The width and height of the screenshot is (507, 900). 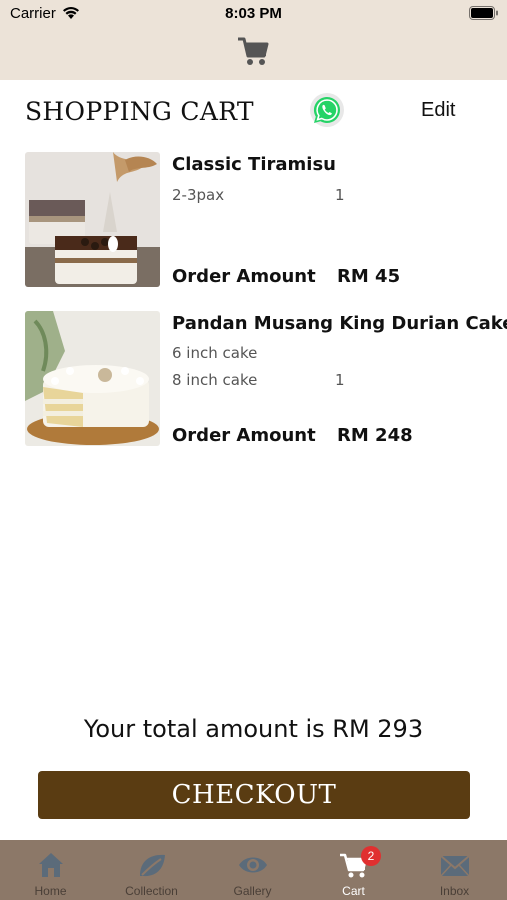 I want to click on tab-inbox: Inbox, so click(x=454, y=870).